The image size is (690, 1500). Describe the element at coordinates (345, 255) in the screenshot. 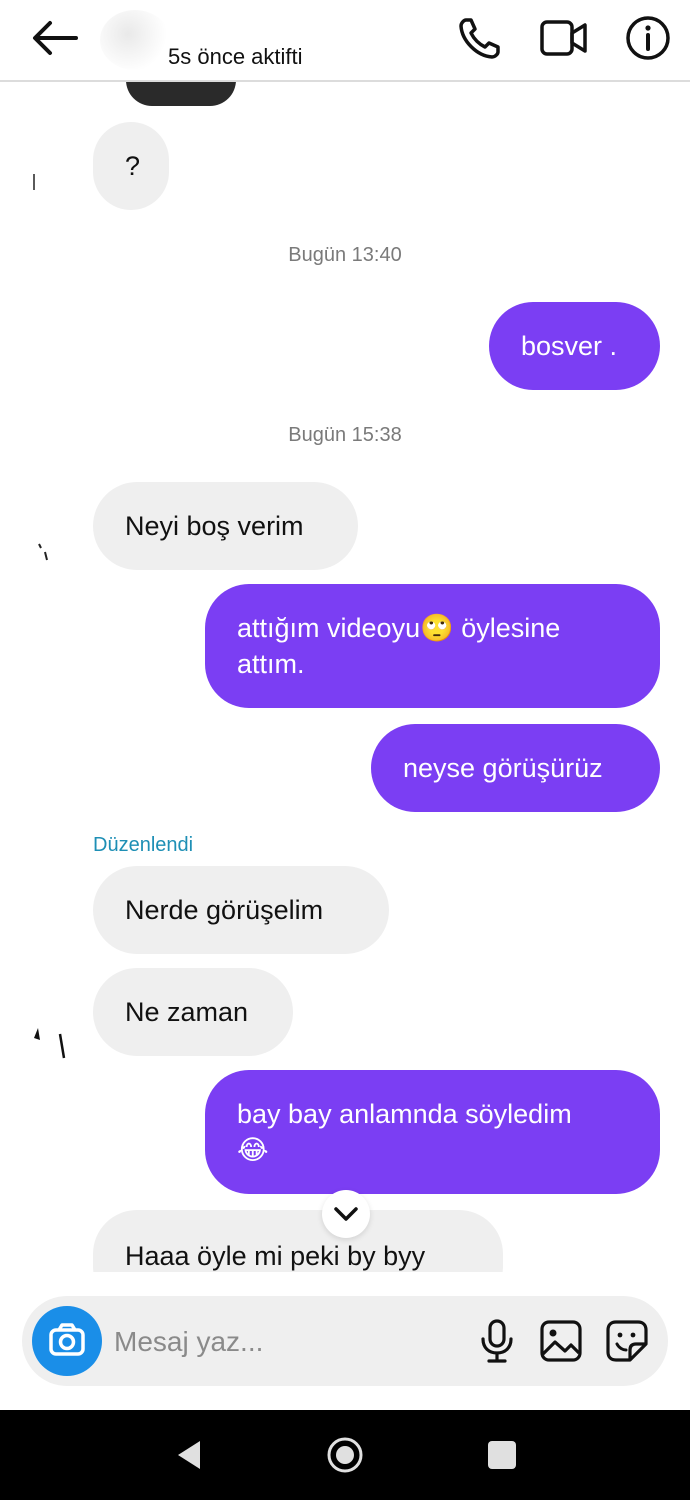

I see `message-timestamp: Bugün 13:40` at that location.